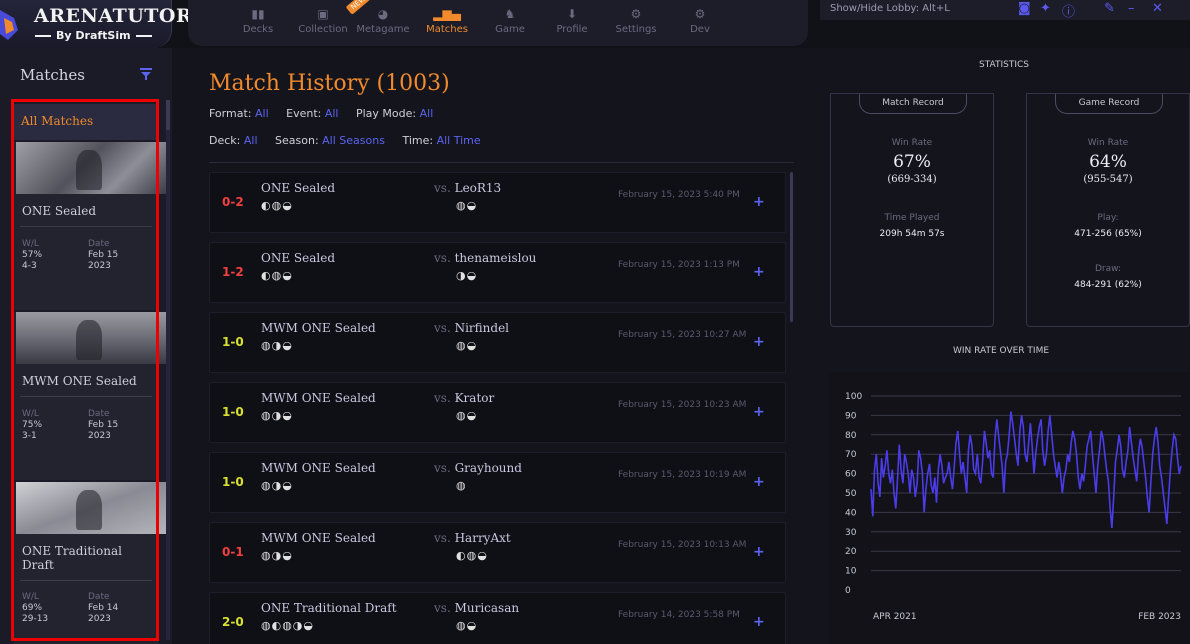 The height and width of the screenshot is (644, 1190). What do you see at coordinates (682, 545) in the screenshot?
I see `match-date: February 15, 2023 10:13 AM` at bounding box center [682, 545].